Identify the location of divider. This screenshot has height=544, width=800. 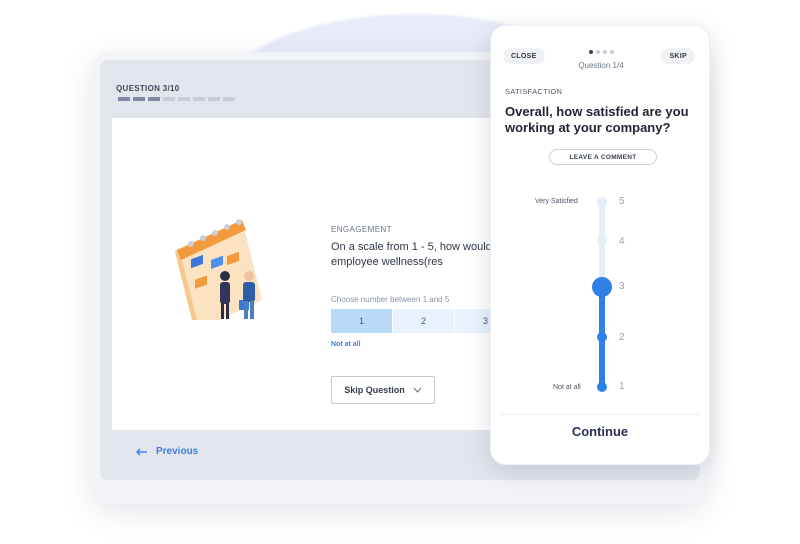
(600, 414).